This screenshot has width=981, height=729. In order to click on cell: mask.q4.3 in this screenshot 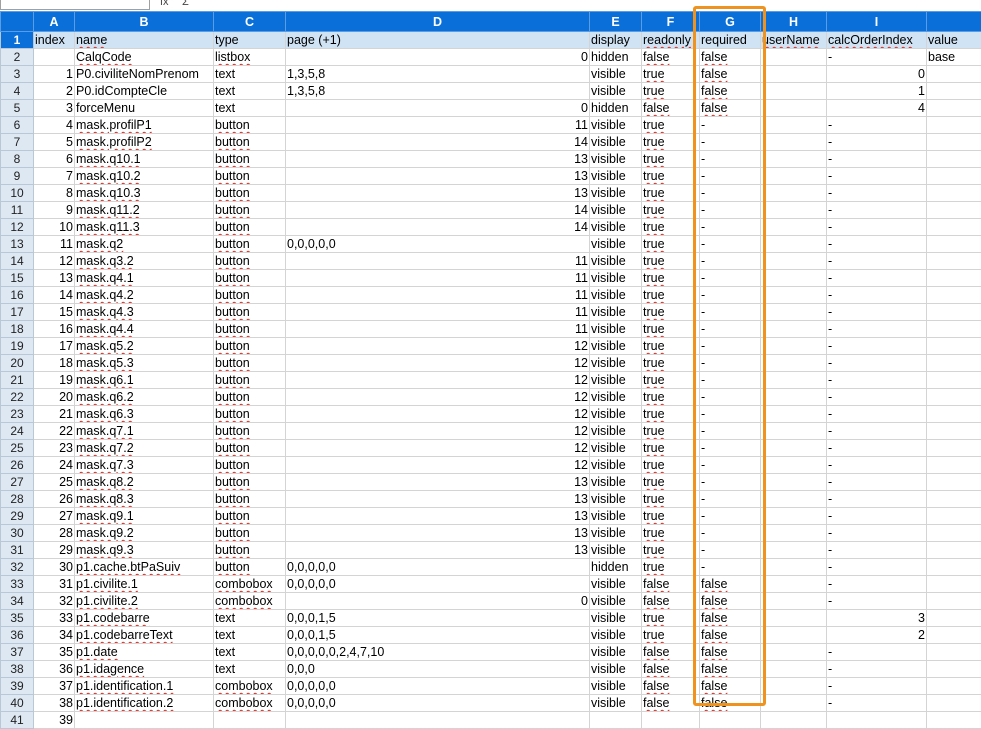, I will do `click(144, 312)`.